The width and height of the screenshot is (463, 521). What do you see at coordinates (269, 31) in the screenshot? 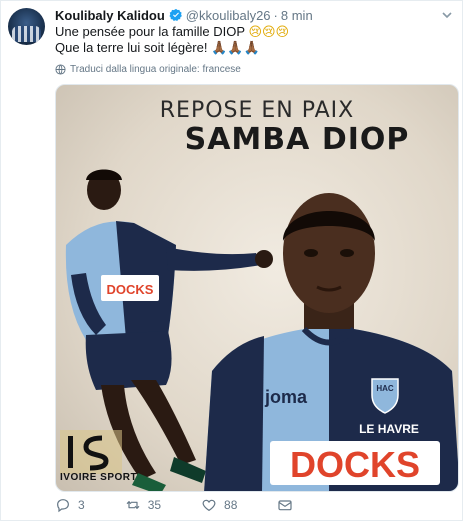
I see `crying-emoji: 😢😢😢` at bounding box center [269, 31].